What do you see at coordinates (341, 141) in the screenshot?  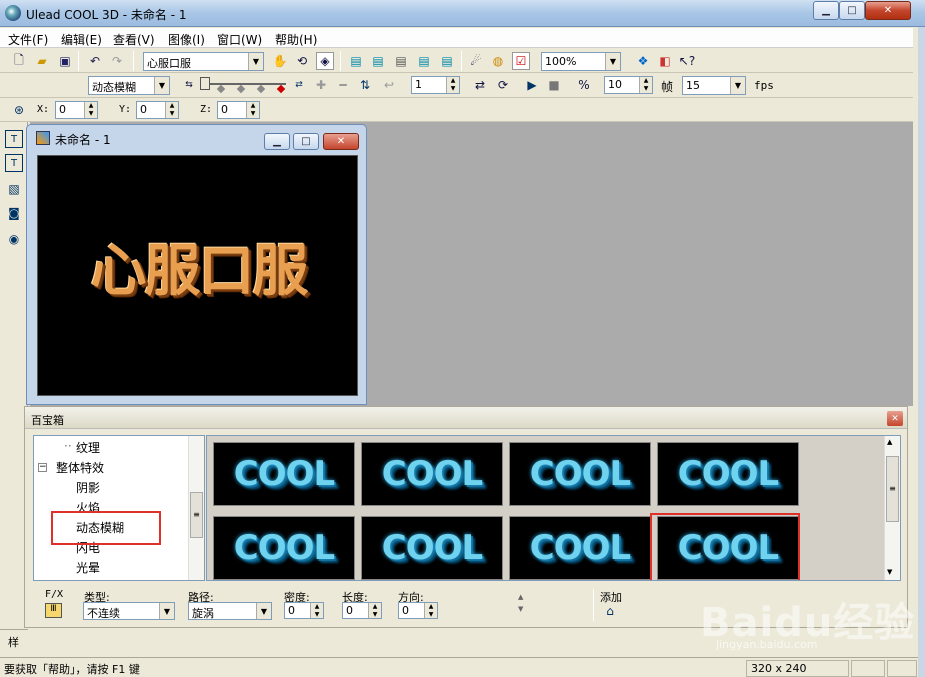 I see `doc-close-button: ✕` at bounding box center [341, 141].